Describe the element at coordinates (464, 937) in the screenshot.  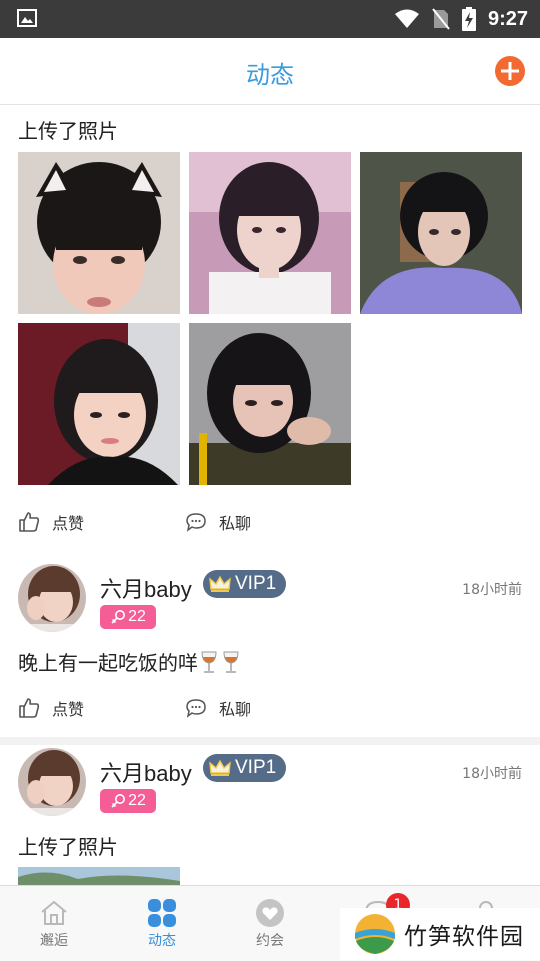
I see `watermark-text: 竹笋软件园` at that location.